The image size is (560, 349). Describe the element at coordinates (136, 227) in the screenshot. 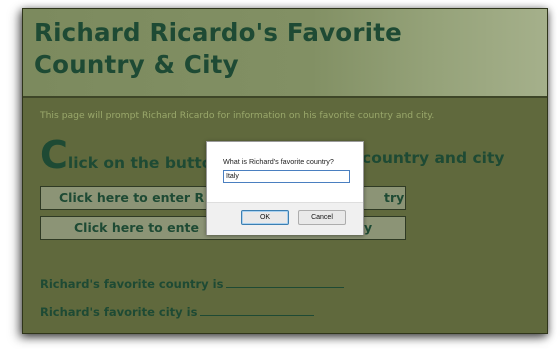

I see `enter-city-button-label-start: Click here to ente` at that location.